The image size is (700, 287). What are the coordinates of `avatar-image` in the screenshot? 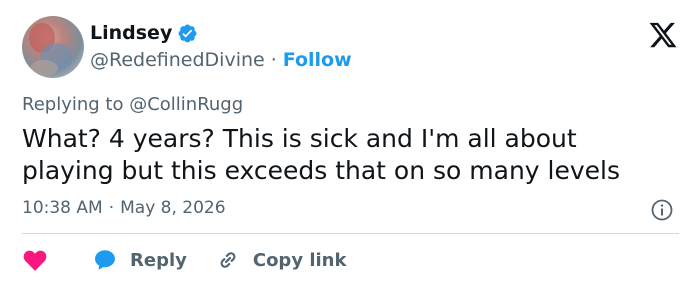 It's located at (50, 49).